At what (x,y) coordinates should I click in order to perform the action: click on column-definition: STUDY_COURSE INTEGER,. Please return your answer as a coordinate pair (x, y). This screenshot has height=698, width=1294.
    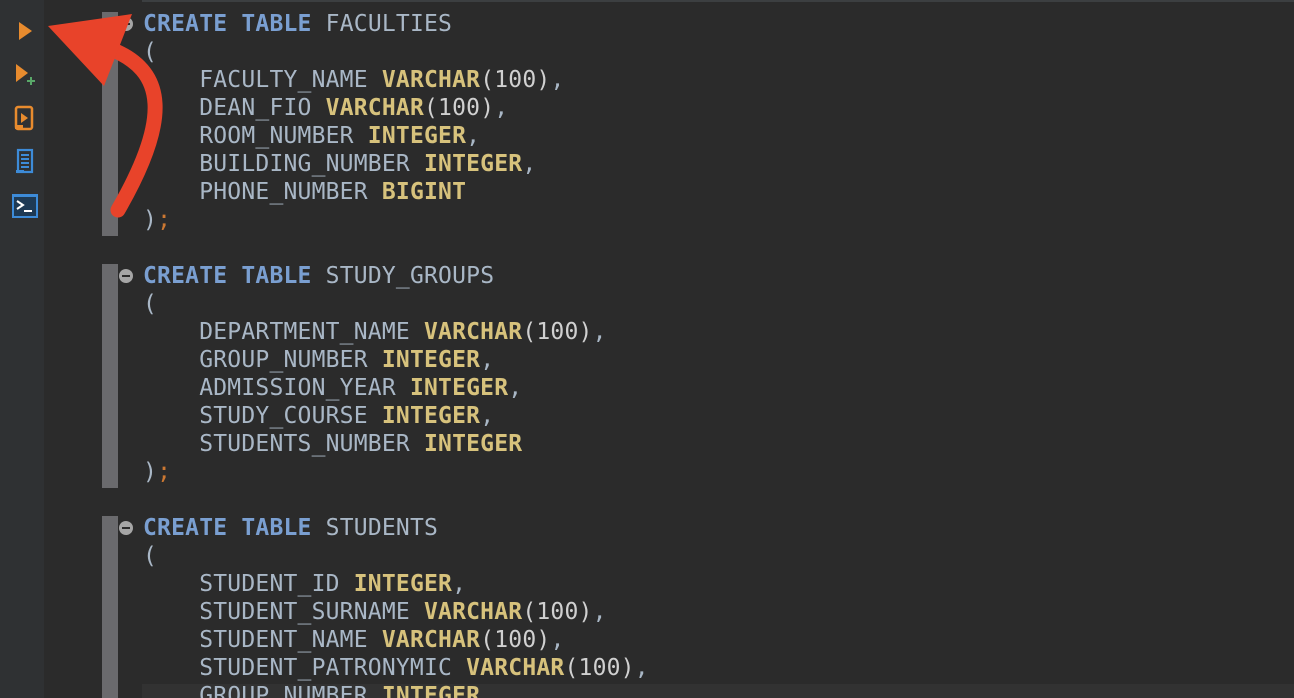
    Looking at the image, I should click on (396, 416).